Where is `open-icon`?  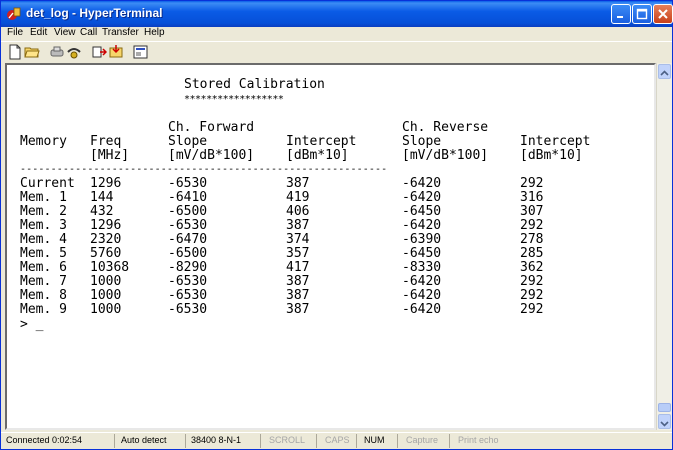 open-icon is located at coordinates (32, 52).